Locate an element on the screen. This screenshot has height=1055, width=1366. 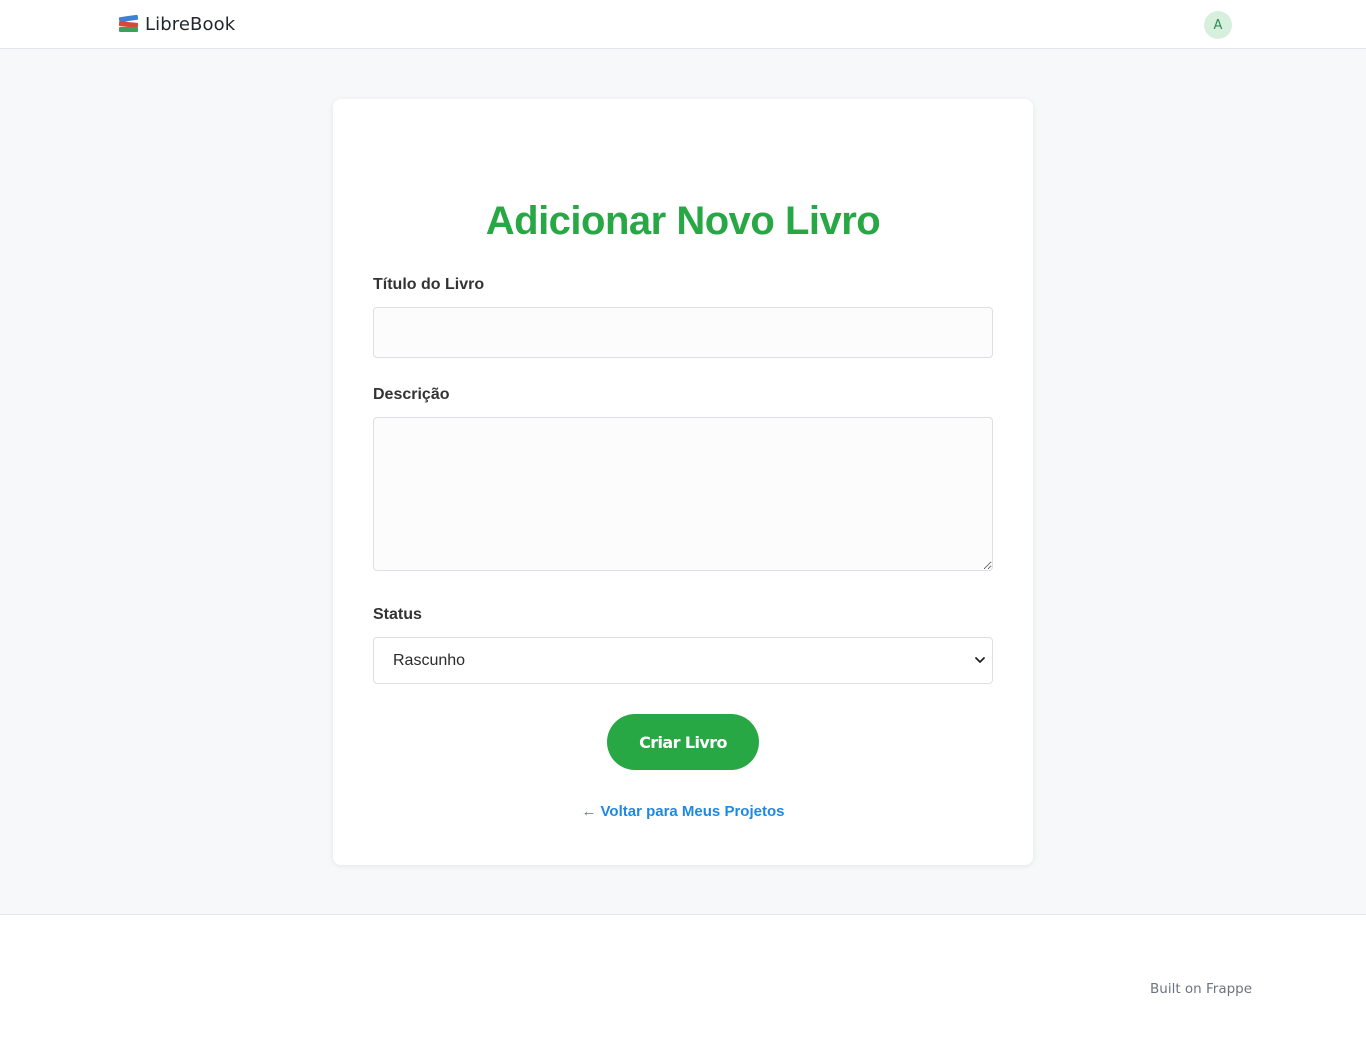
top-navbar: LibreBook A is located at coordinates (683, 24).